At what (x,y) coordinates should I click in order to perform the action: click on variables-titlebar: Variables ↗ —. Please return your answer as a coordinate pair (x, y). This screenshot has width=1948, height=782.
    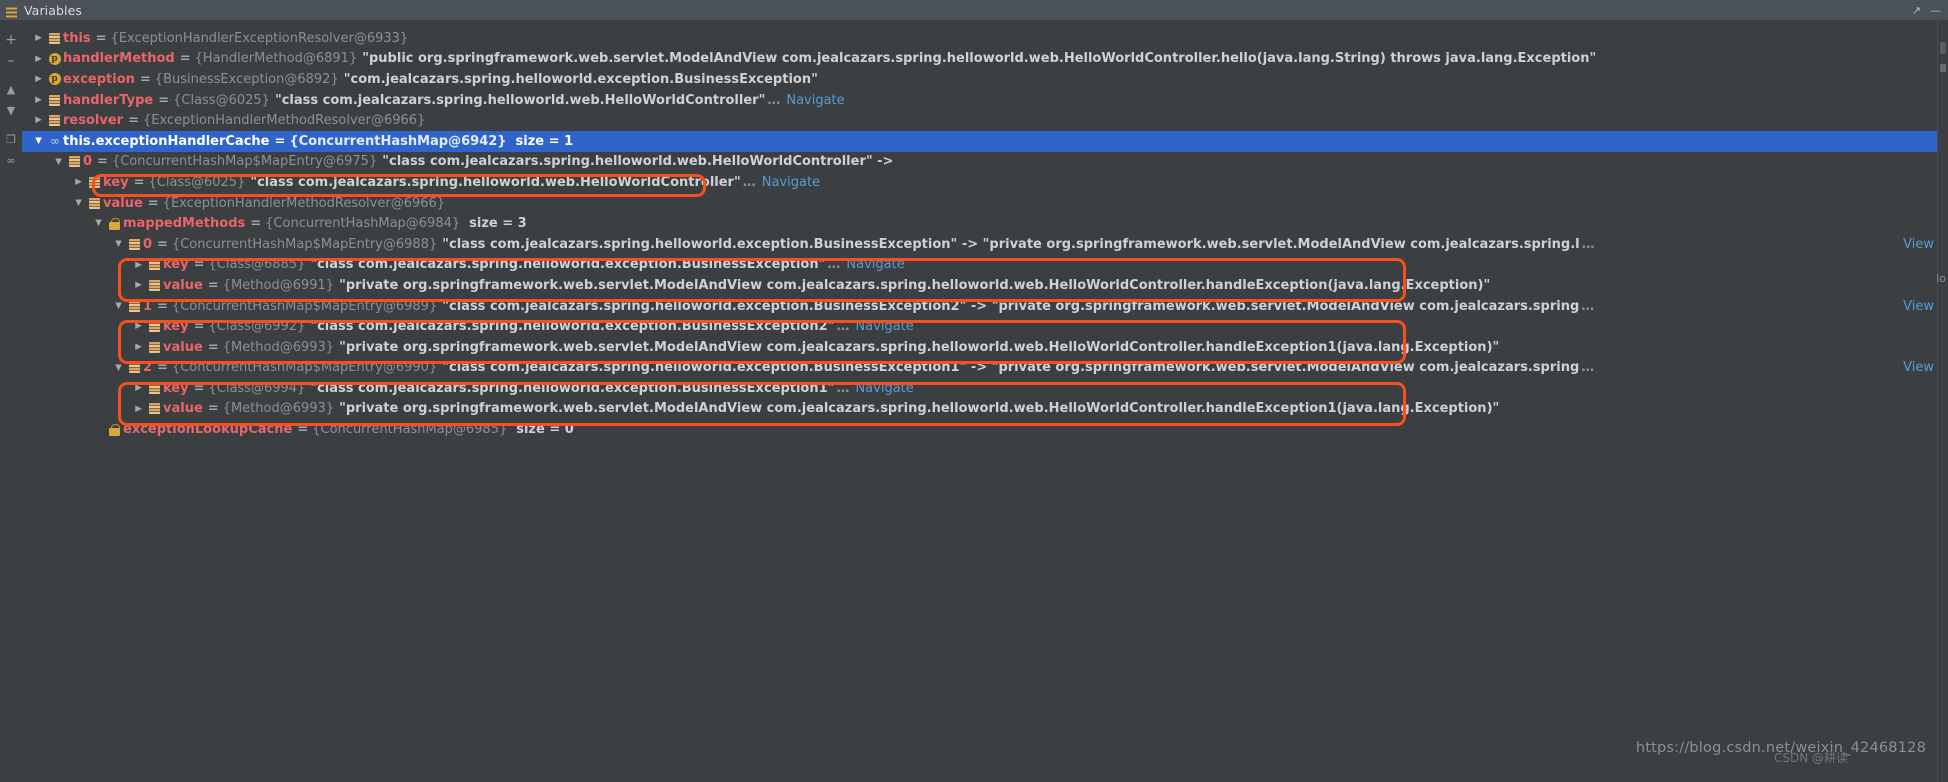
    Looking at the image, I should click on (974, 10).